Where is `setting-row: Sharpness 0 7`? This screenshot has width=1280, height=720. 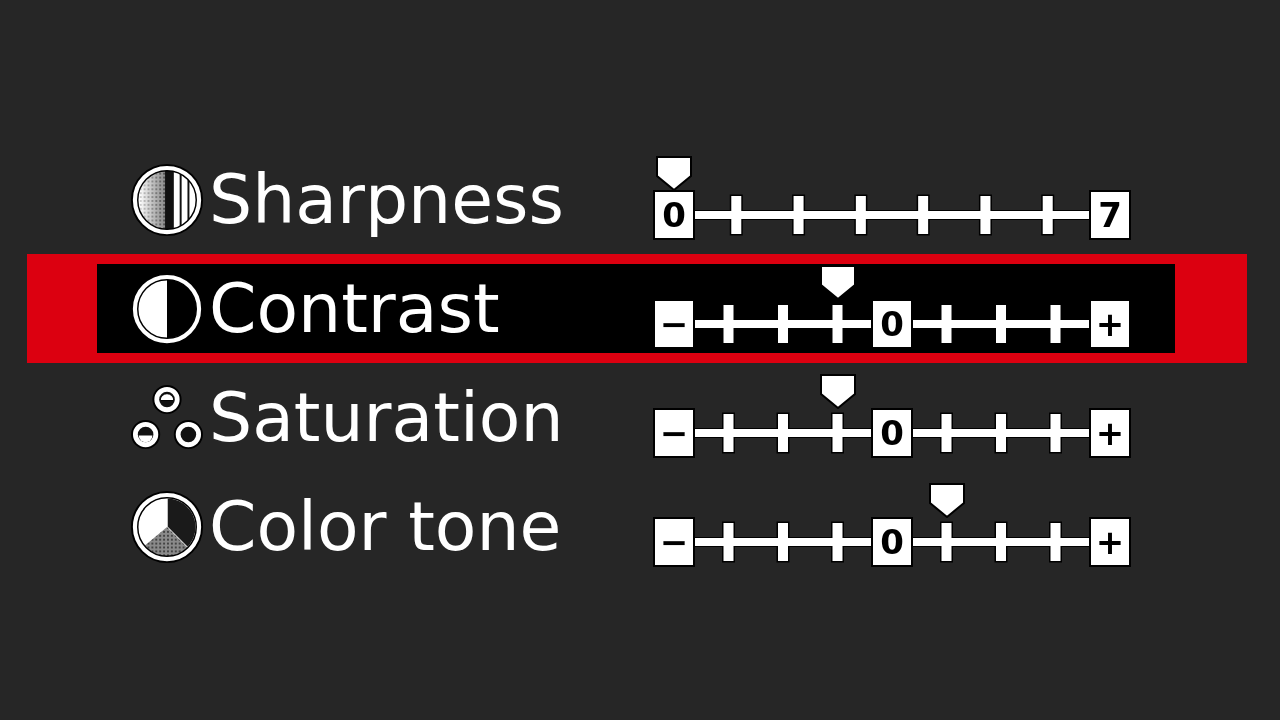 setting-row: Sharpness 0 7 is located at coordinates (637, 199).